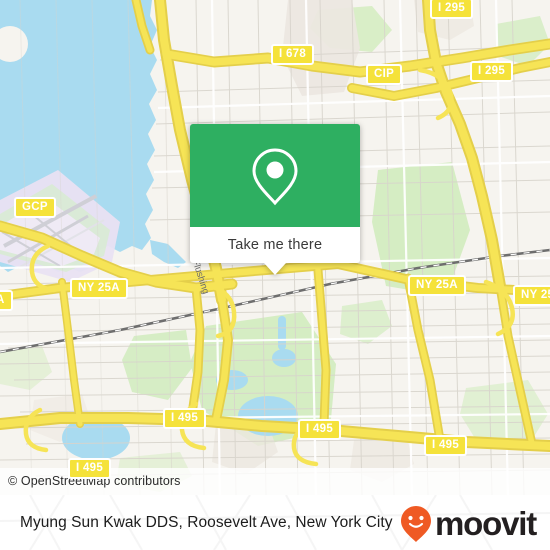 The height and width of the screenshot is (550, 550). Describe the element at coordinates (437, 285) in the screenshot. I see `shield-ny25a-right: NY 25A` at that location.